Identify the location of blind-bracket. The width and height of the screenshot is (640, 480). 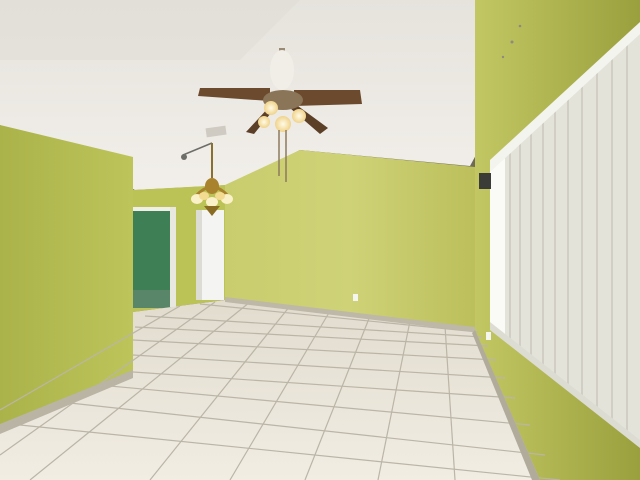
(485, 181).